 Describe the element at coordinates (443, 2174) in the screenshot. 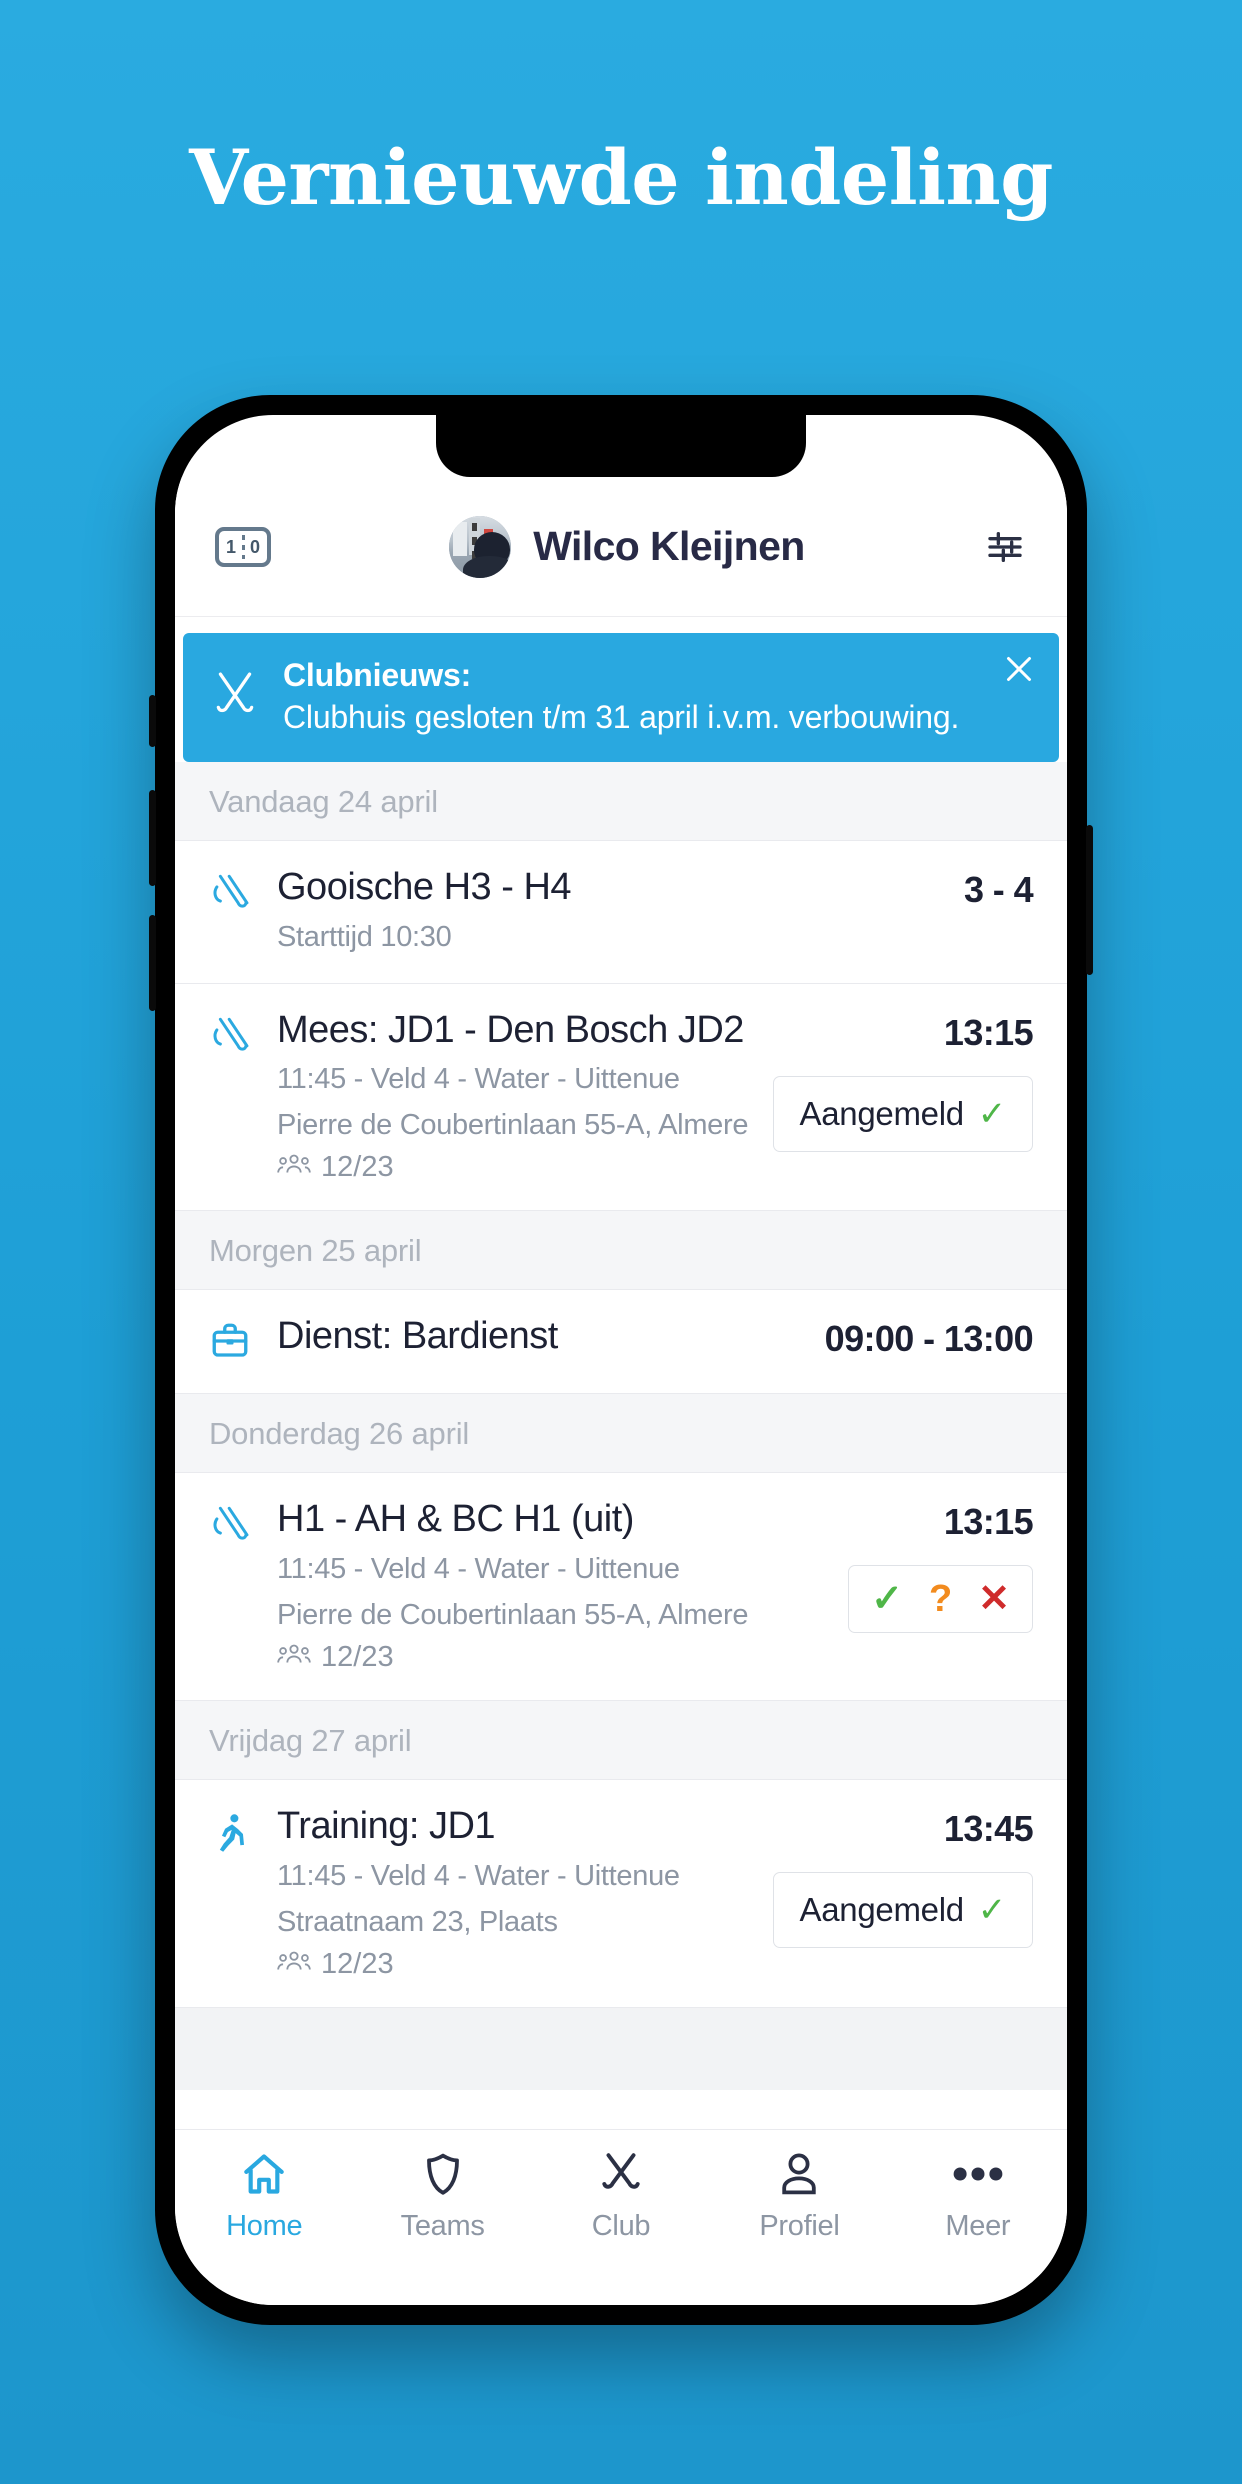

I see `shield-icon` at that location.